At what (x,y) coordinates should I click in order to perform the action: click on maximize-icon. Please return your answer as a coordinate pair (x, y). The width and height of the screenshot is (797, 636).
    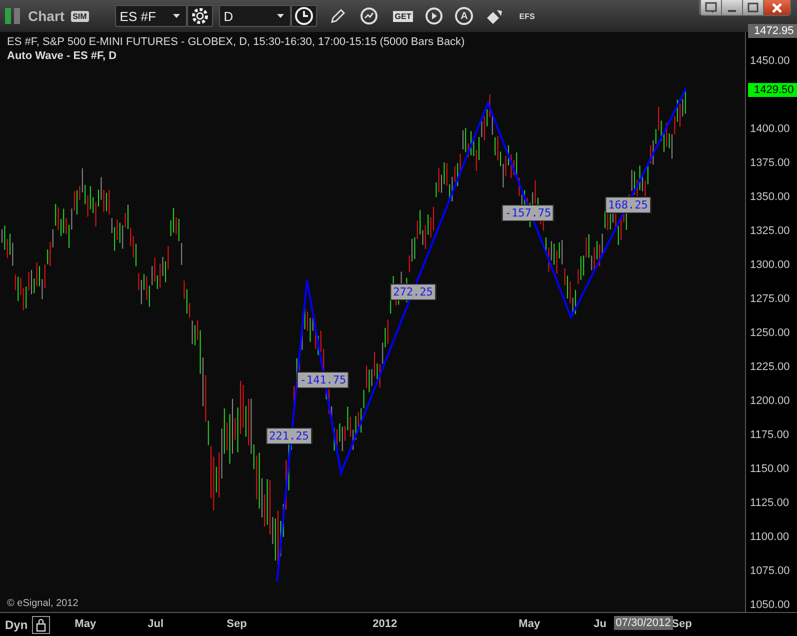
    Looking at the image, I should click on (753, 8).